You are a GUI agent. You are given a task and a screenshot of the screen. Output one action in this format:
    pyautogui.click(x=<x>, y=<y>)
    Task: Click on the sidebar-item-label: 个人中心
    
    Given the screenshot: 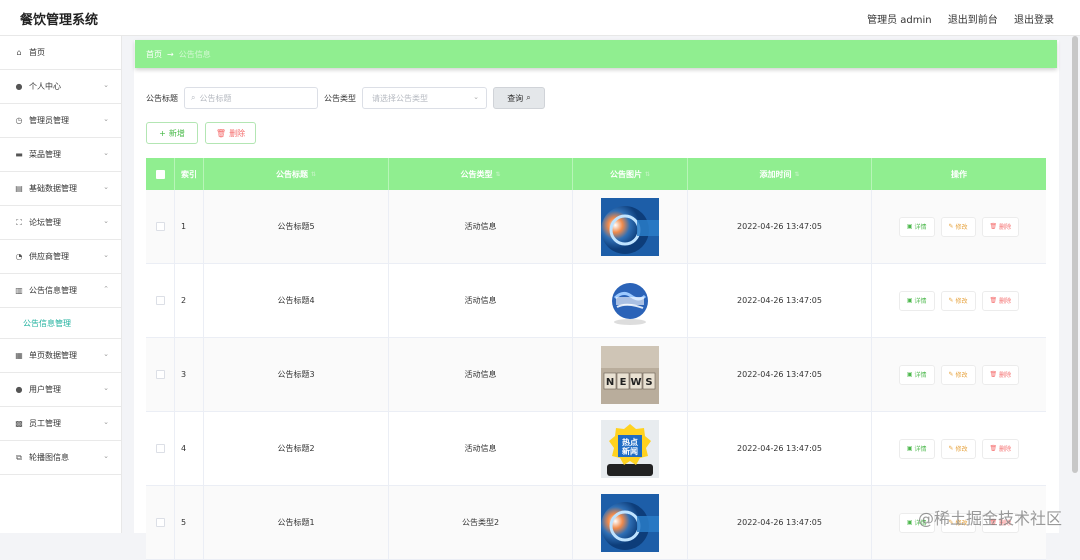 What is the action you would take?
    pyautogui.click(x=45, y=86)
    